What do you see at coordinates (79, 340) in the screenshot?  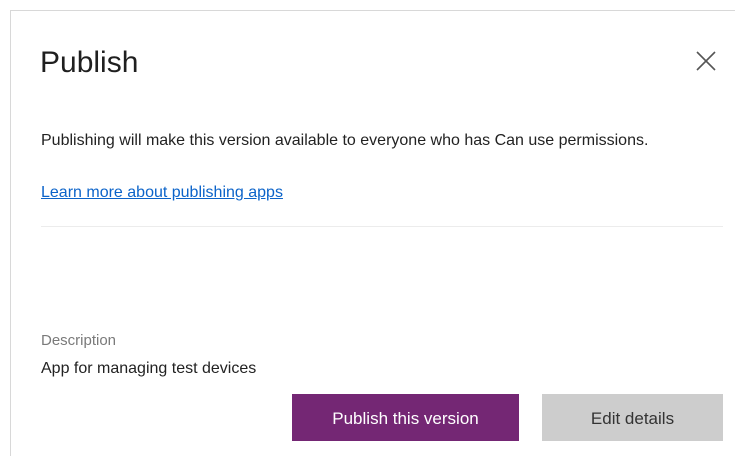 I see `description-label: Description` at bounding box center [79, 340].